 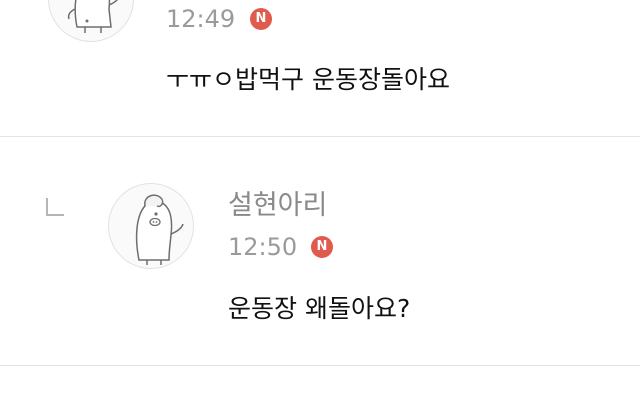 I want to click on comment-time: 12:49, so click(x=201, y=19).